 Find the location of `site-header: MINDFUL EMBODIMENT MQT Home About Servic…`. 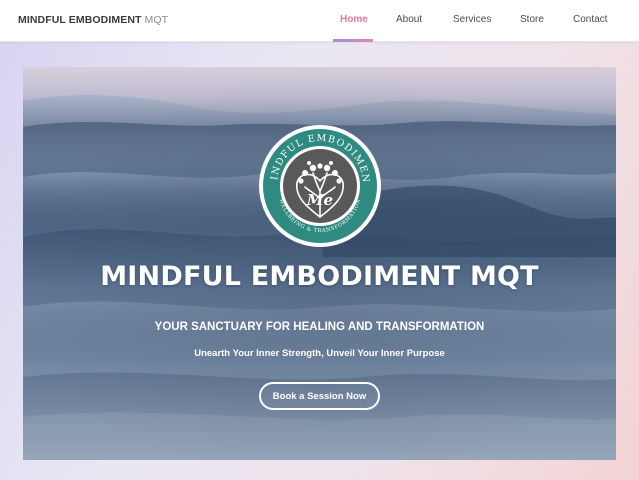

site-header: MINDFUL EMBODIMENT MQT Home About Servic… is located at coordinates (319, 21).